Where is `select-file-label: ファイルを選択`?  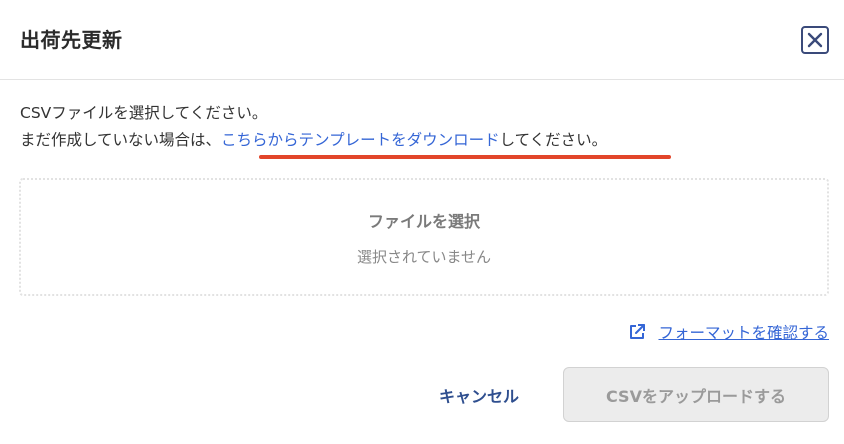
select-file-label: ファイルを選択 is located at coordinates (423, 221).